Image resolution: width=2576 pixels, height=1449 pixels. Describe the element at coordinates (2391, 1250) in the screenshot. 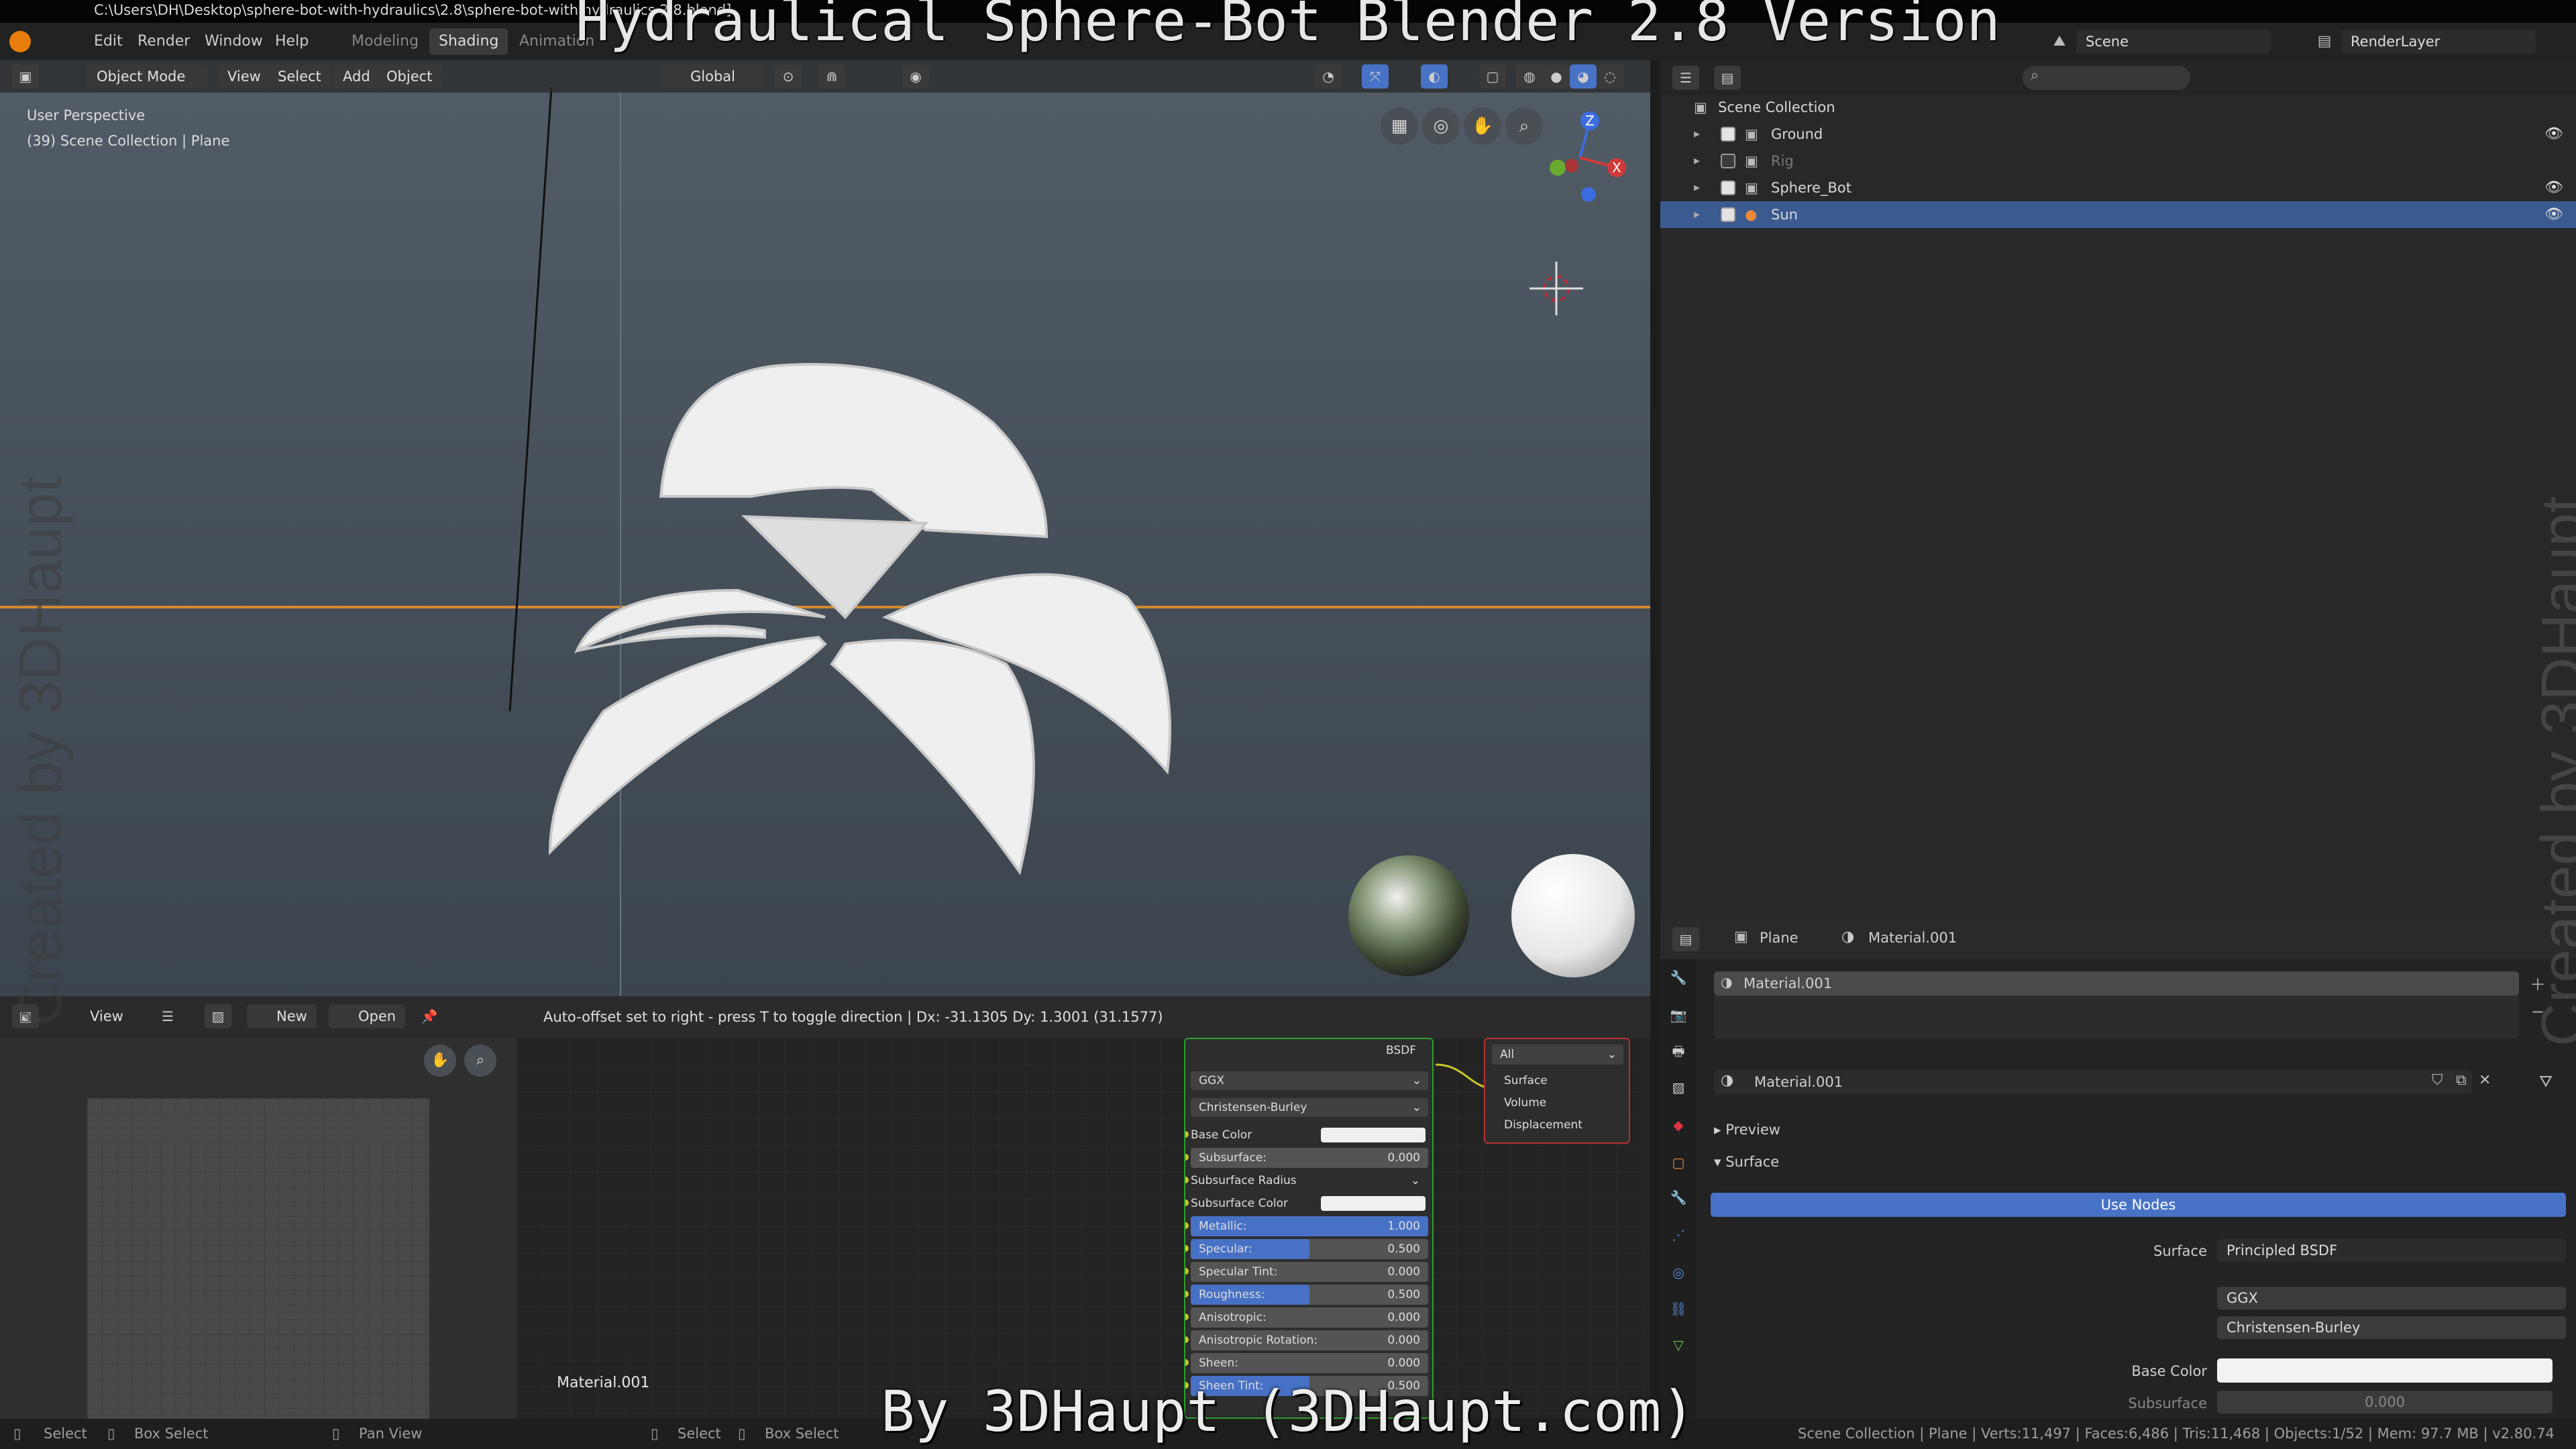

I see `surface-shader-field: Principled BSDF` at that location.